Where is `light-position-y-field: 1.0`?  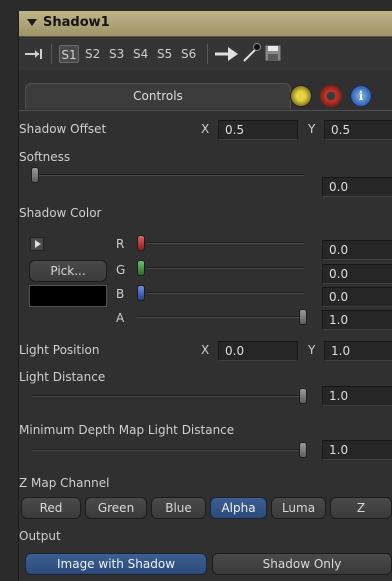
light-position-y-field: 1.0 is located at coordinates (358, 351).